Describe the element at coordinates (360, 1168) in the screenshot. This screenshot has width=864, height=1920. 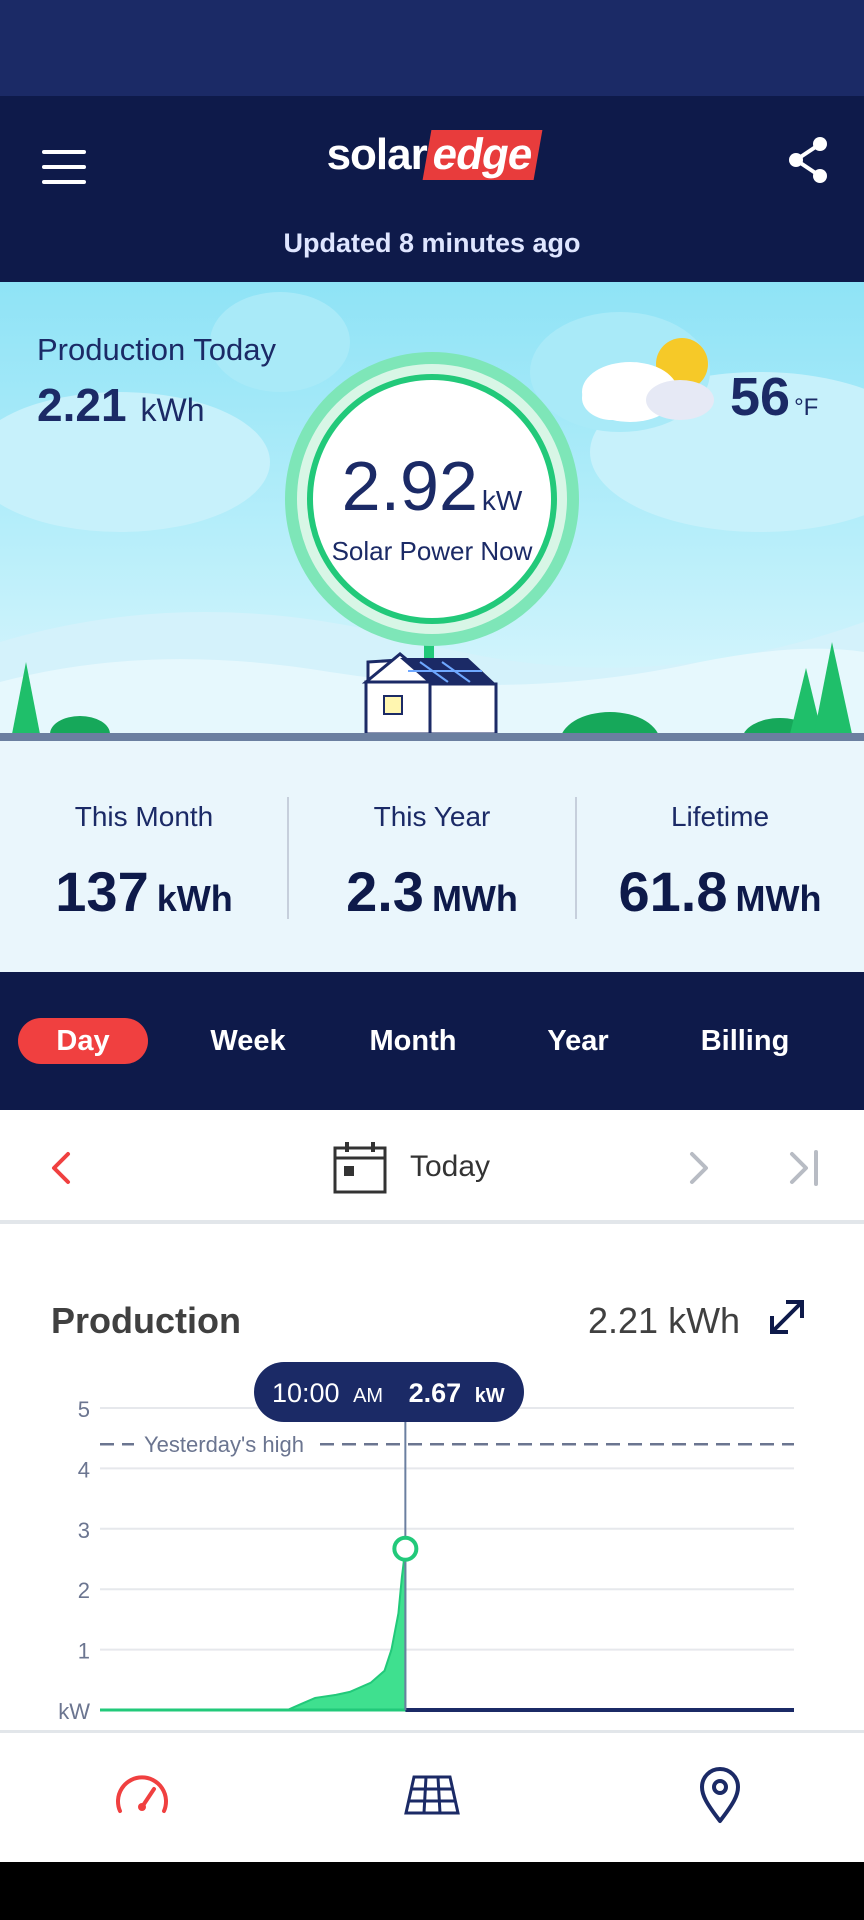
I see `calendar-icon` at that location.